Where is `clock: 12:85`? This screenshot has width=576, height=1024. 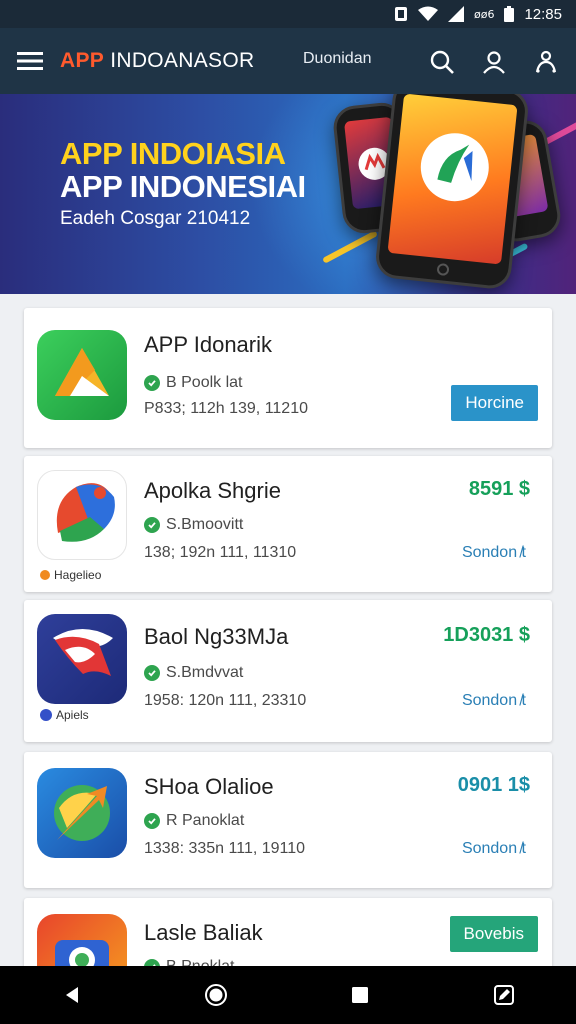
clock: 12:85 is located at coordinates (543, 14).